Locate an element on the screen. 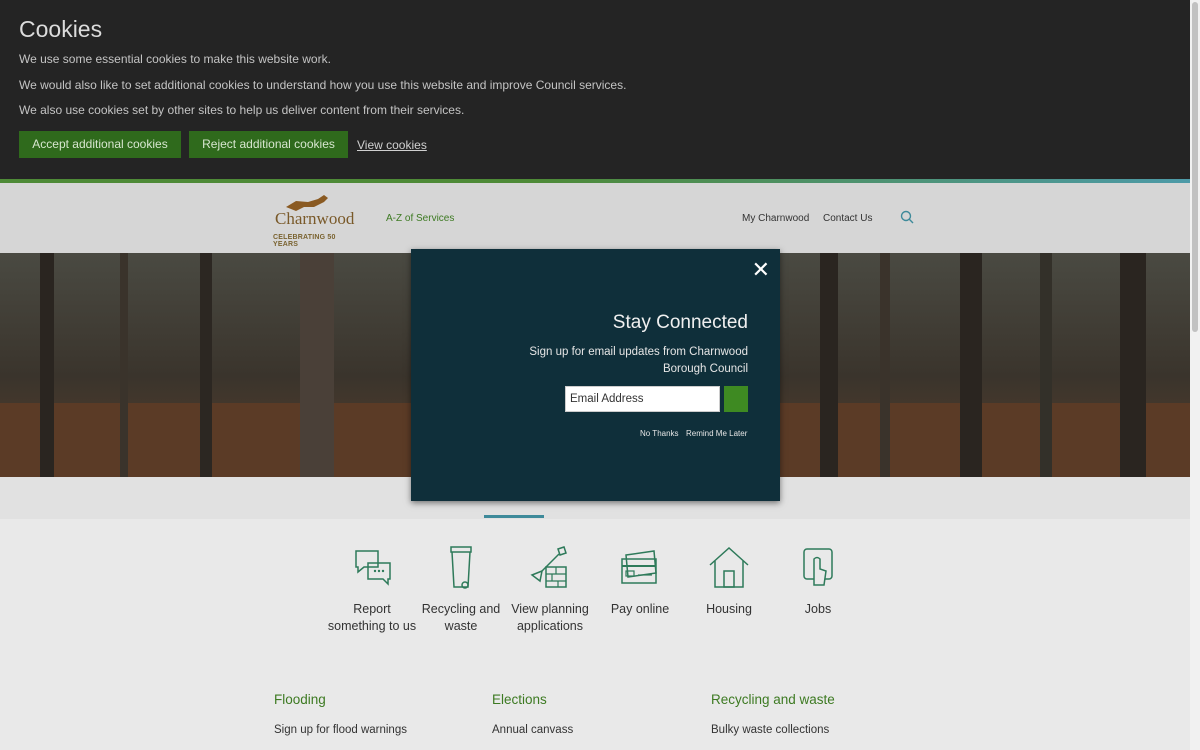 The image size is (1200, 750). annual-canvass-link: Annual canvass is located at coordinates (532, 730).